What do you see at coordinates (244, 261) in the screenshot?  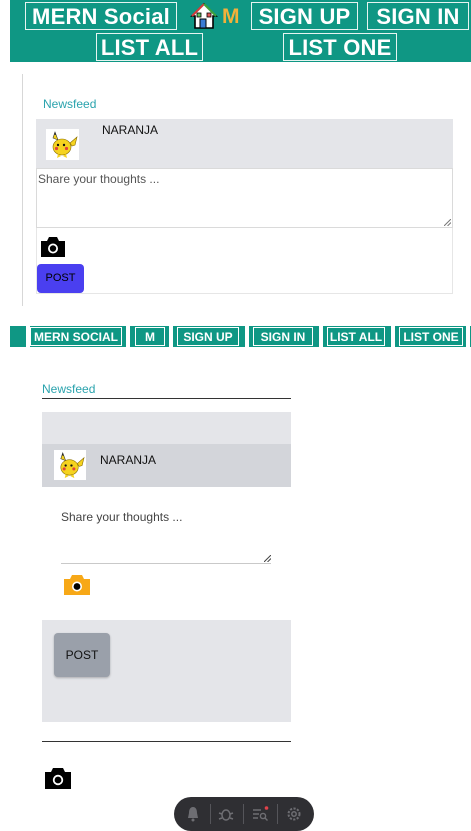 I see `post-footer` at bounding box center [244, 261].